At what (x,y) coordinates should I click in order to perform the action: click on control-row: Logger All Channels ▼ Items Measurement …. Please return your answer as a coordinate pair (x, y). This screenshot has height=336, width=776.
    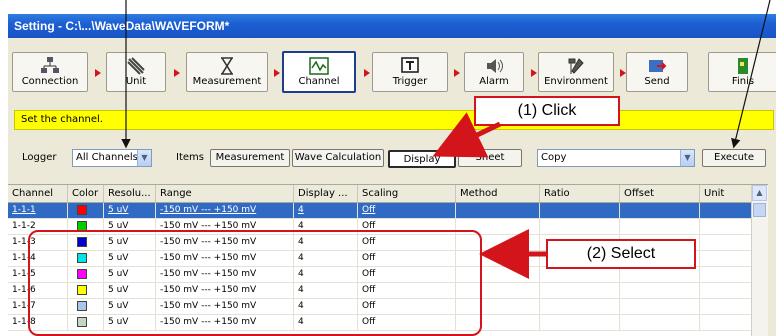
    Looking at the image, I should click on (392, 158).